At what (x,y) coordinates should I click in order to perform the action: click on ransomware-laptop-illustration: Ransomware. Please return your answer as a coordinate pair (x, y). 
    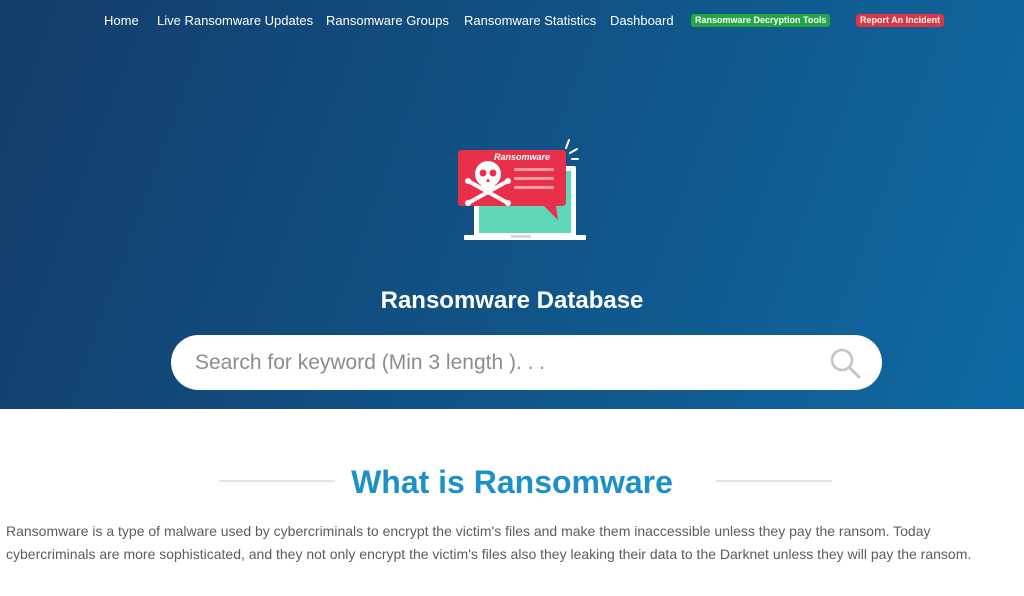
    Looking at the image, I should click on (522, 189).